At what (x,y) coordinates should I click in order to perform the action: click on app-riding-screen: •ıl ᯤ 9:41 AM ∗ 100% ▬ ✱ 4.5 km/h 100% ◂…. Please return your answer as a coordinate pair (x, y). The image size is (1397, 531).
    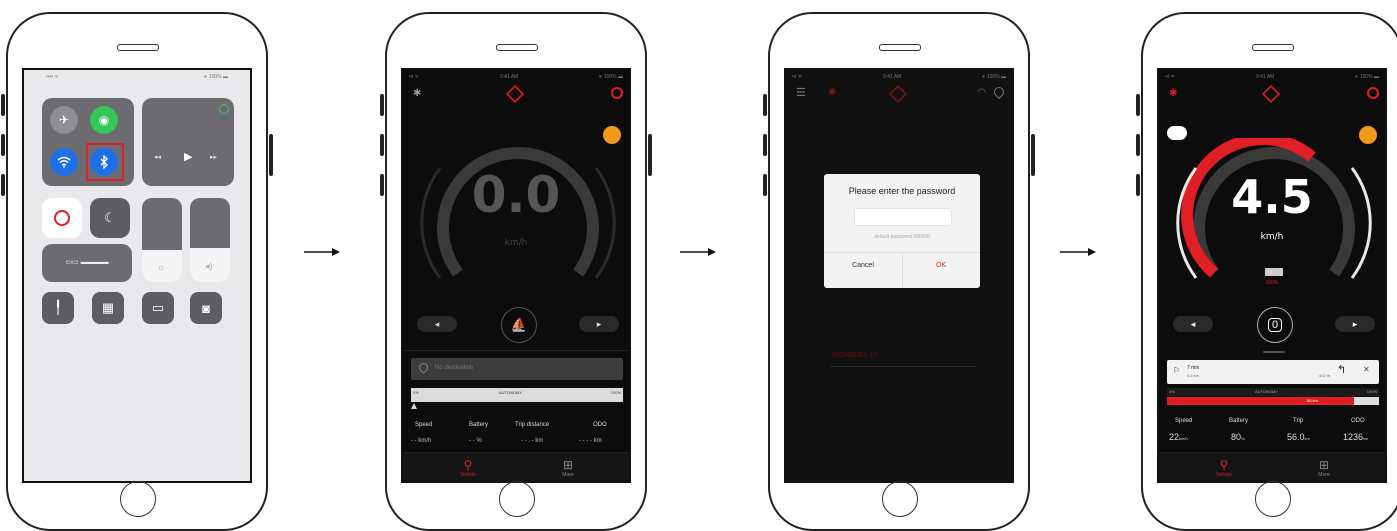
    Looking at the image, I should click on (1272, 275).